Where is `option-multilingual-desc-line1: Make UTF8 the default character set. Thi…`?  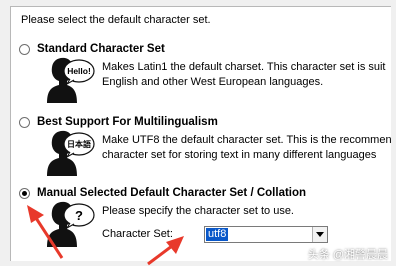
option-multilingual-desc-line1: Make UTF8 the default character set. Thi… is located at coordinates (246, 140).